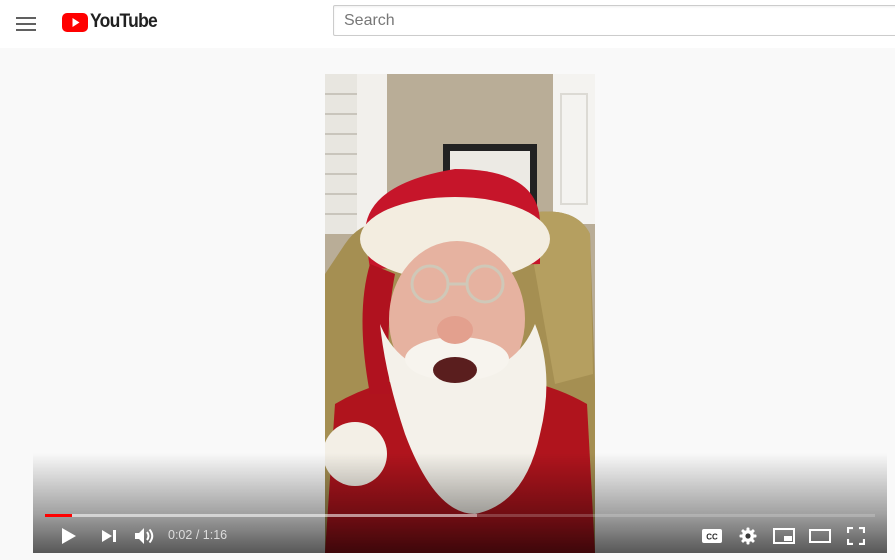 The image size is (895, 560). What do you see at coordinates (460, 536) in the screenshot?
I see `player-controls: 0:02 / 1:16 CC` at bounding box center [460, 536].